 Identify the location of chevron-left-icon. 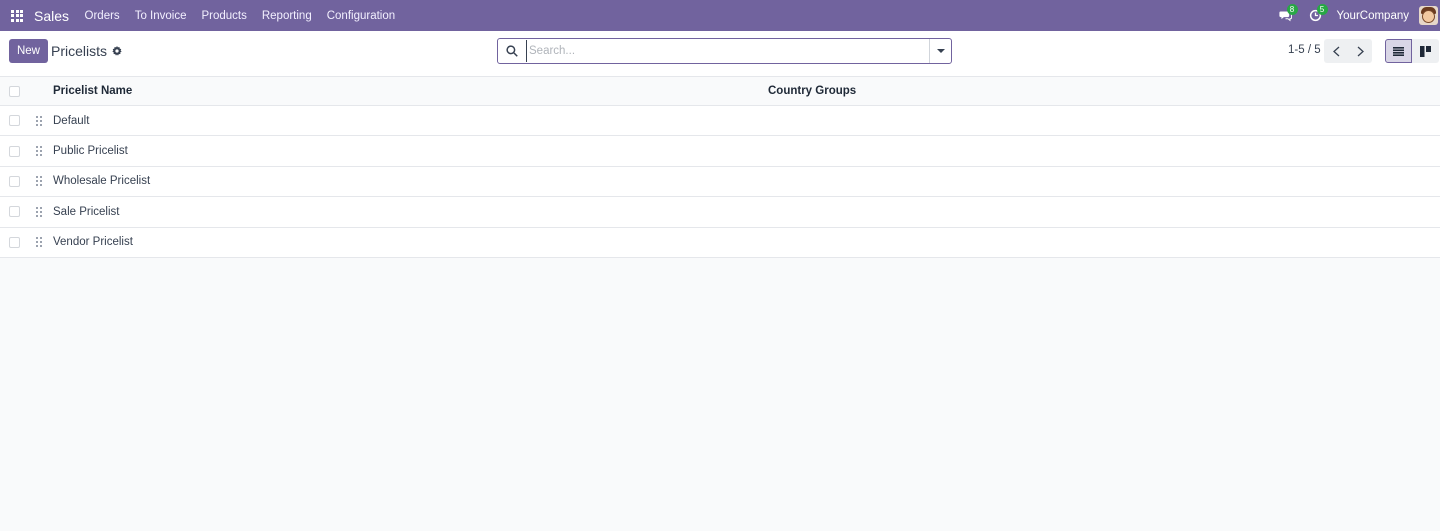
(1335, 51).